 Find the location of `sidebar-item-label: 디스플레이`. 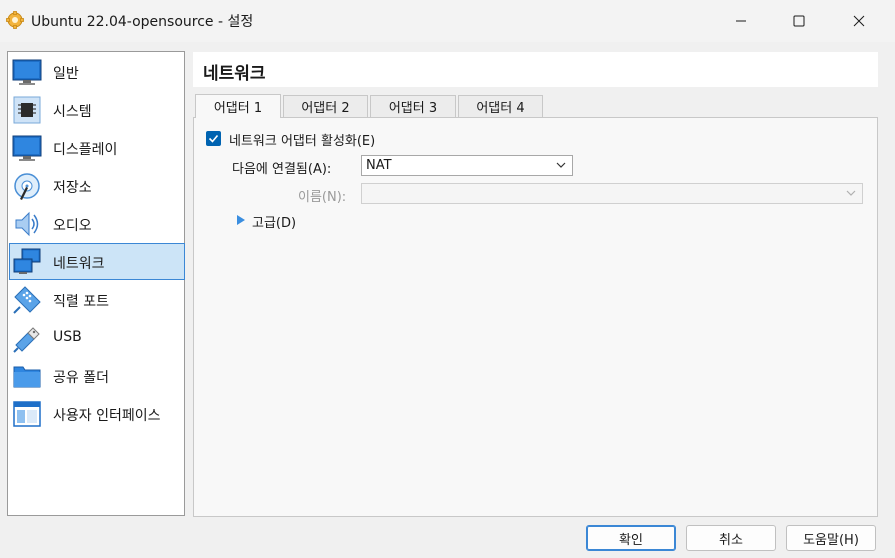

sidebar-item-label: 디스플레이 is located at coordinates (85, 150).